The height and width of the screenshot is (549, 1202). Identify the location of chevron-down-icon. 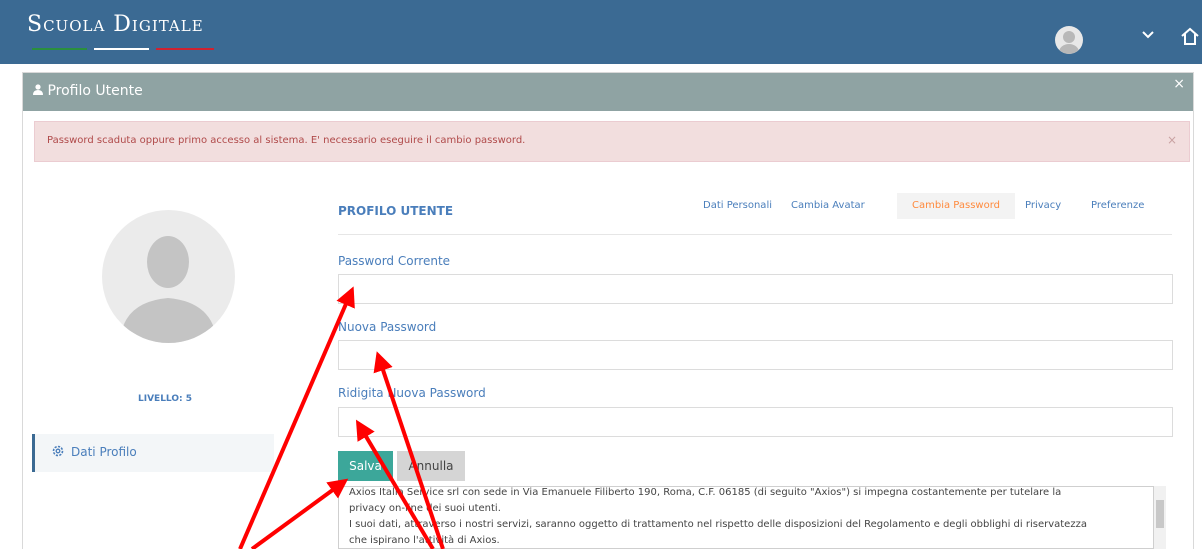
(1148, 36).